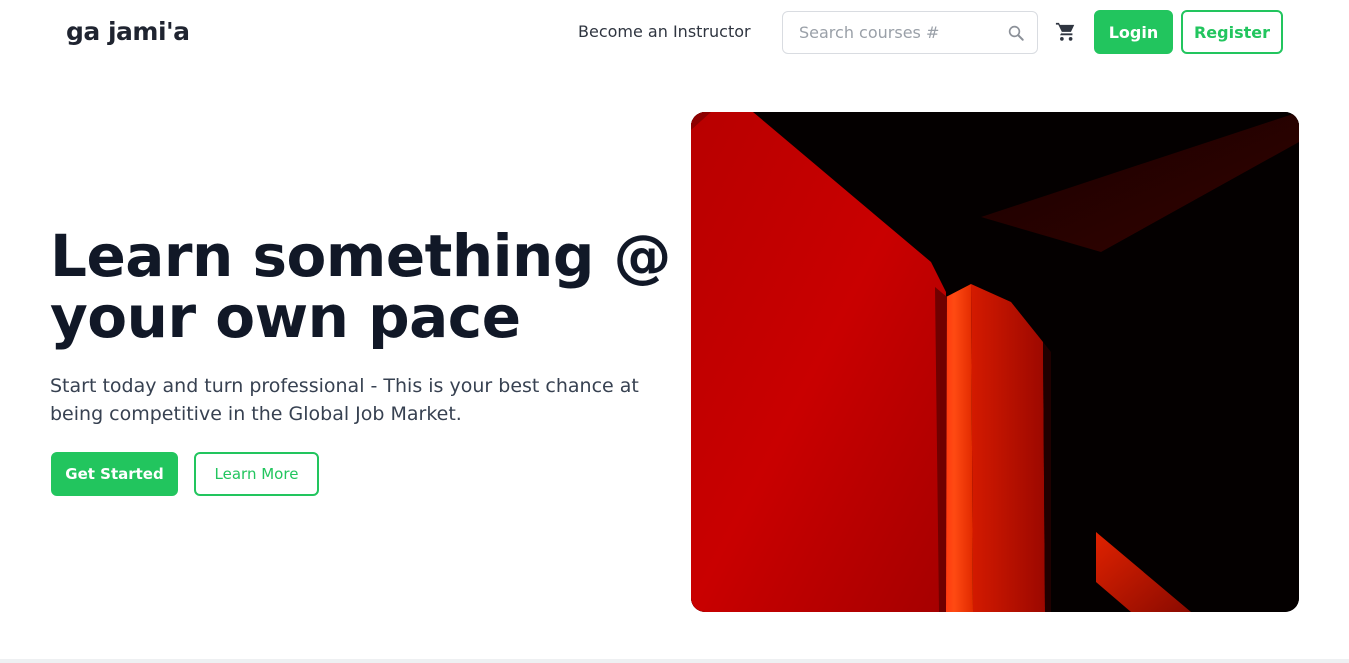  What do you see at coordinates (1133, 32) in the screenshot?
I see `login-button: Login` at bounding box center [1133, 32].